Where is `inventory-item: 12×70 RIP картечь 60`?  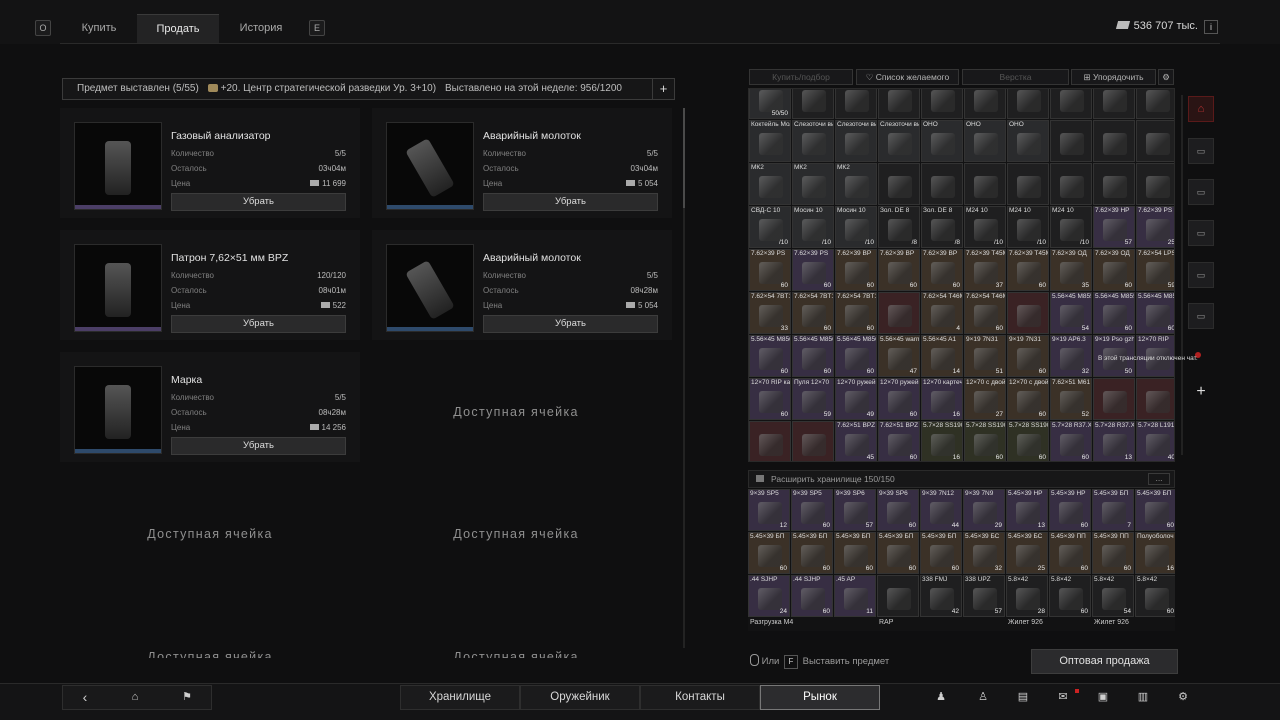 inventory-item: 12×70 RIP картечь 60 is located at coordinates (770, 399).